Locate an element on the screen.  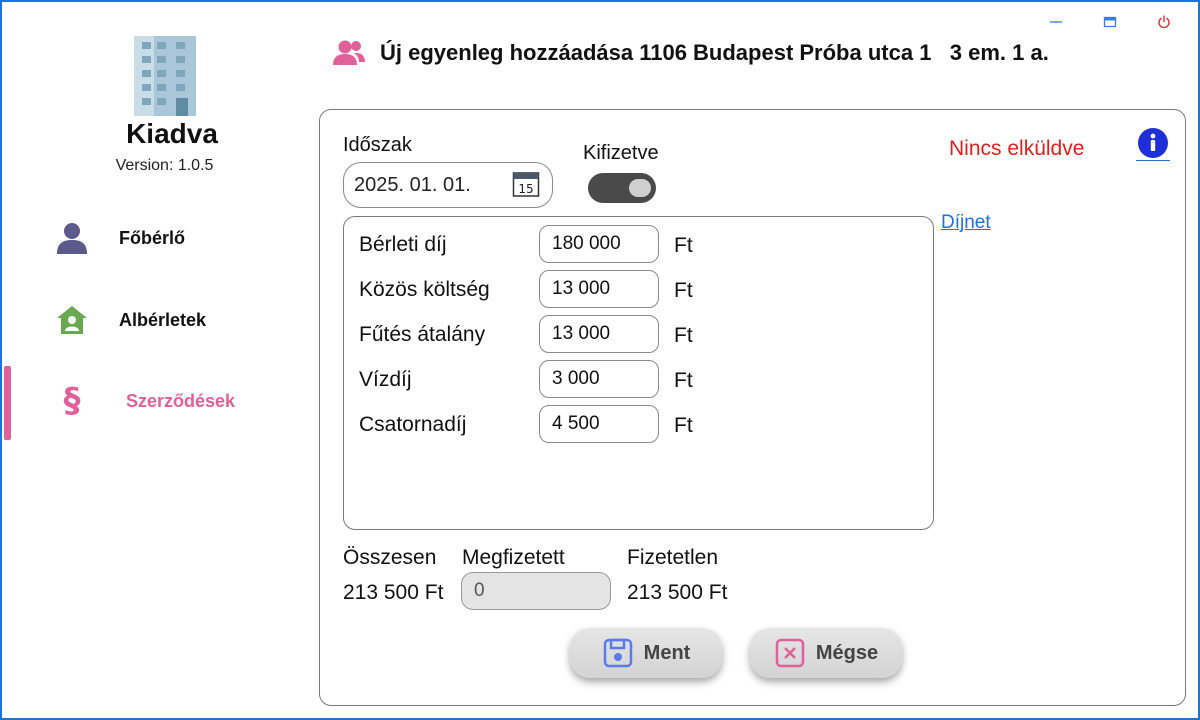
fee-input-rent is located at coordinates (599, 244).